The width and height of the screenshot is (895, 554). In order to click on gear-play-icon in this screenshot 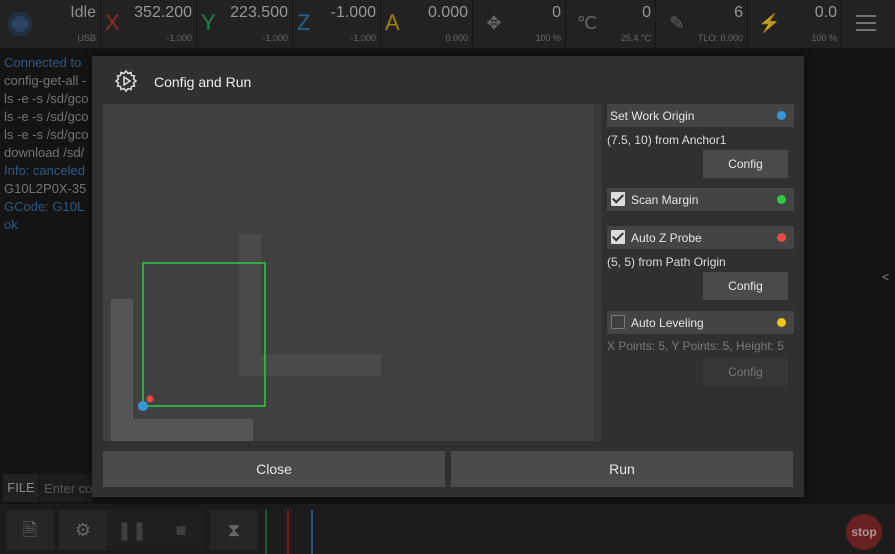, I will do `click(126, 81)`.